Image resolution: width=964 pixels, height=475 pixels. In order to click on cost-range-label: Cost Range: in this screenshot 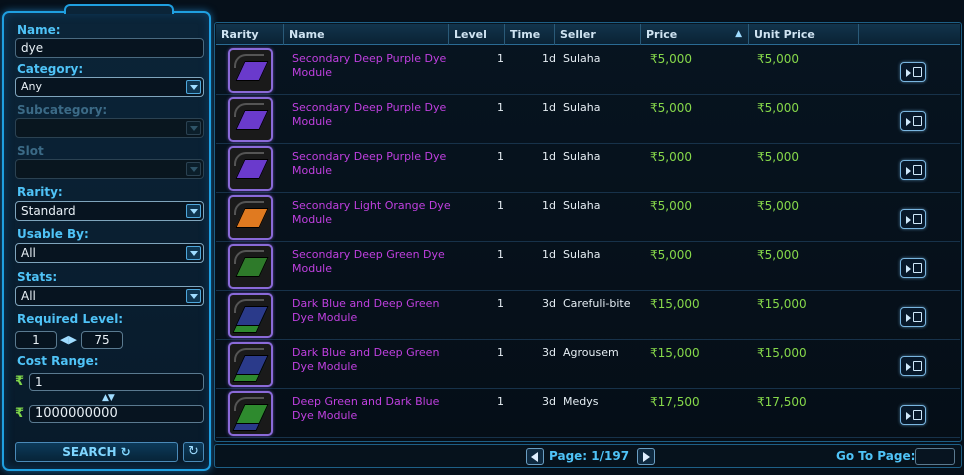, I will do `click(58, 361)`.